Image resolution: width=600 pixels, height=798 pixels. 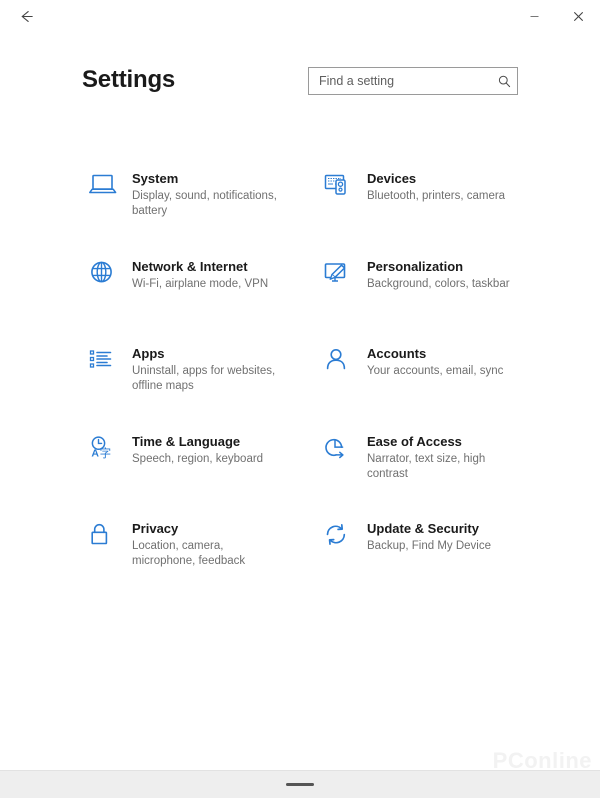 What do you see at coordinates (414, 441) in the screenshot?
I see `tile-title: Ease of Access` at bounding box center [414, 441].